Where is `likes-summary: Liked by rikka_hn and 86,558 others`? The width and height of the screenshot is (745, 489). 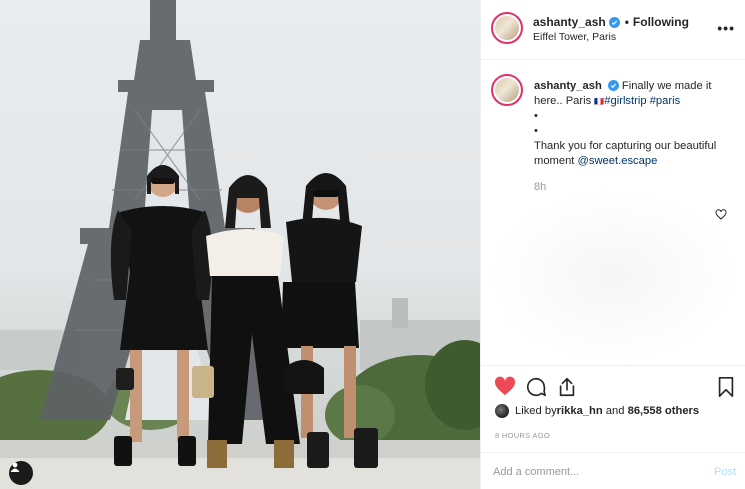 likes-summary: Liked by rikka_hn and 86,558 others is located at coordinates (597, 411).